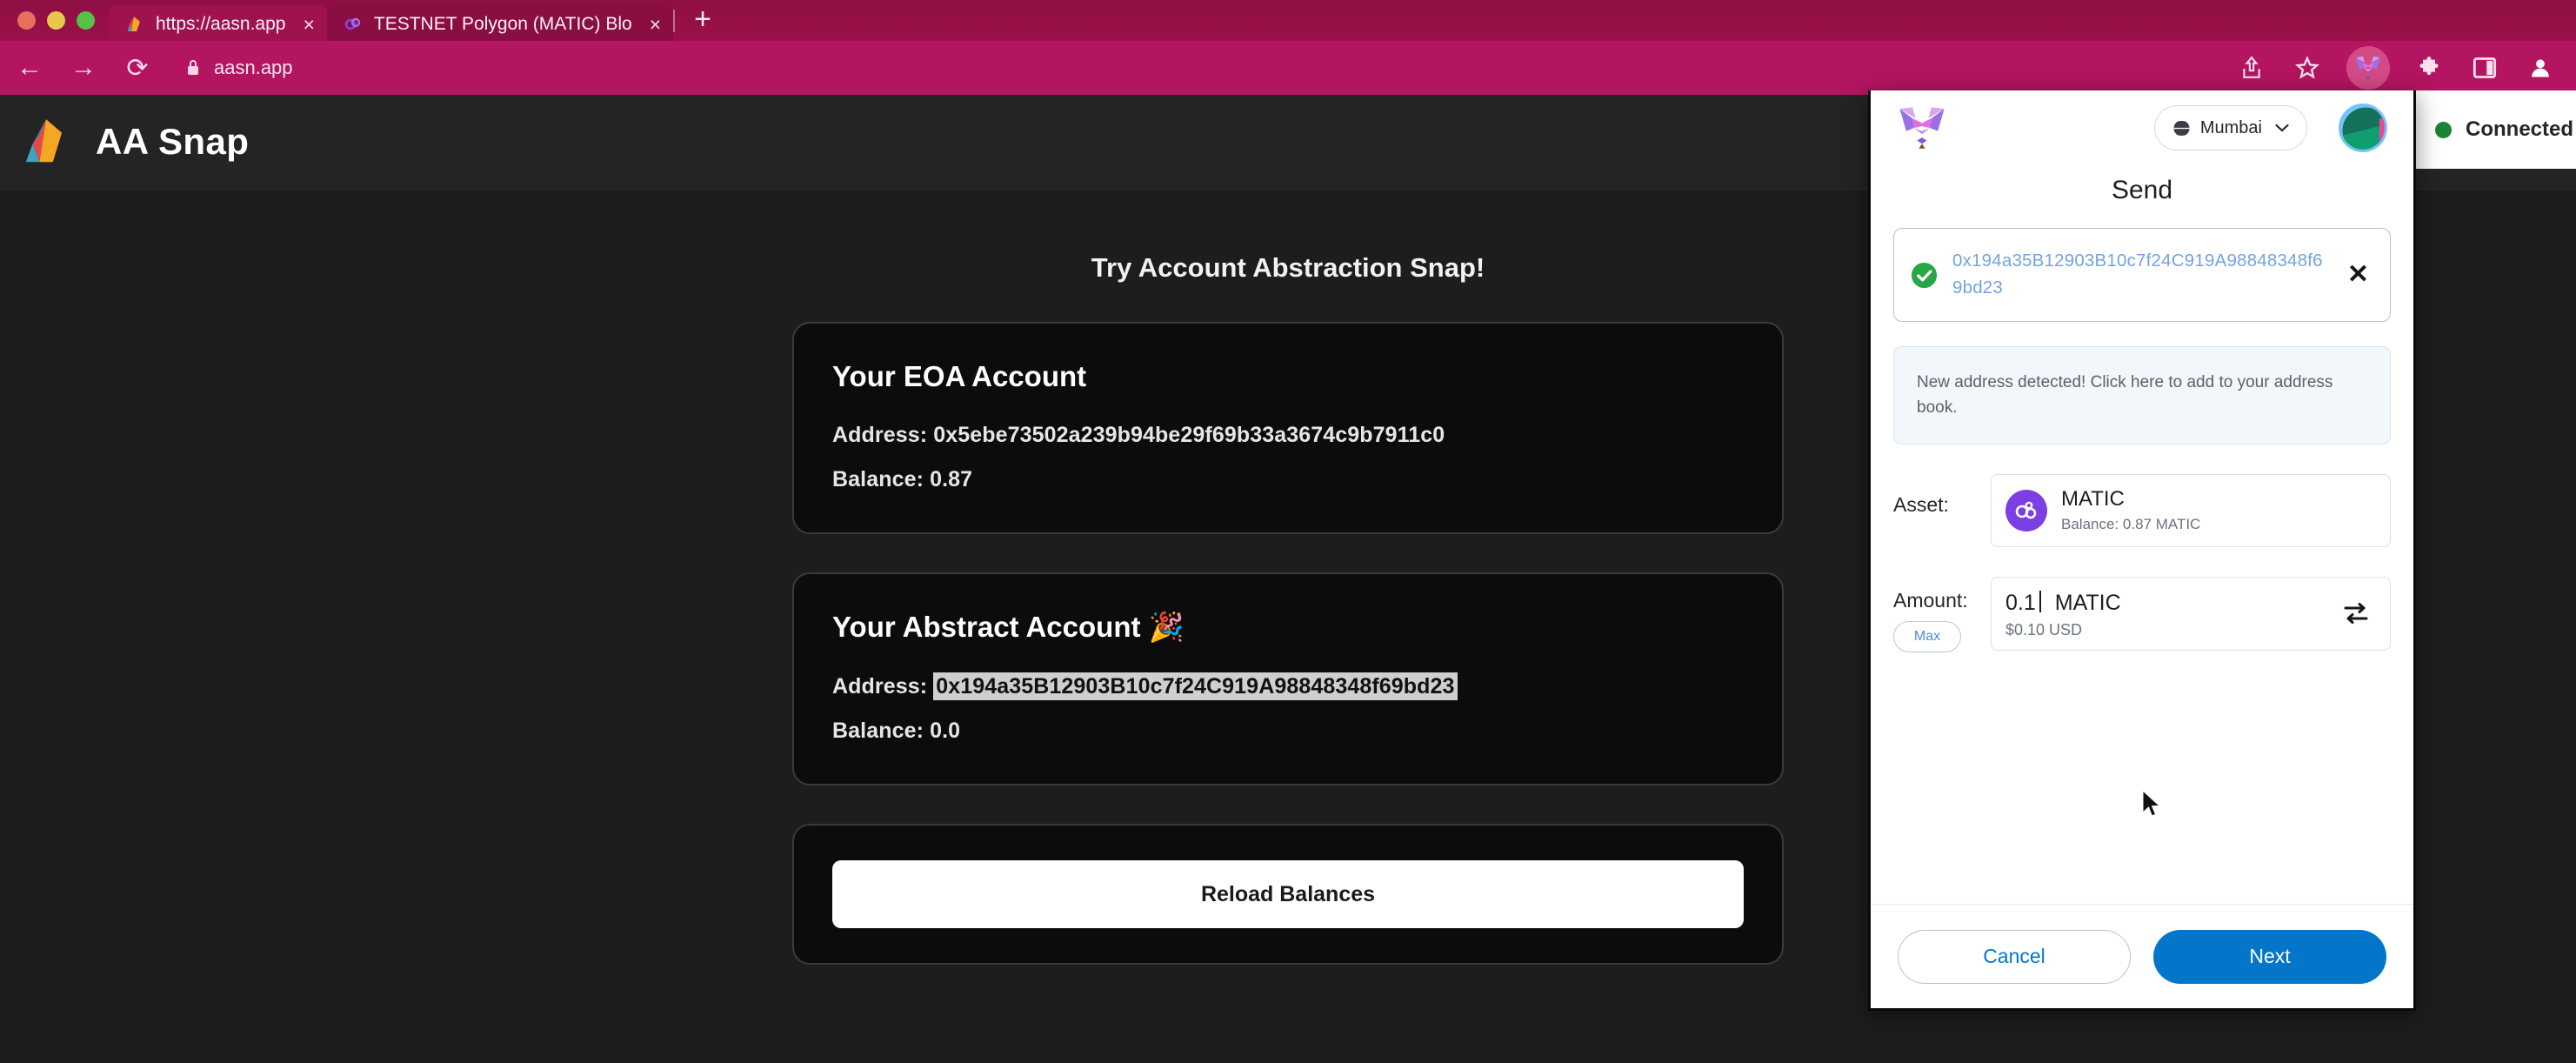 This screenshot has height=1063, width=2576. What do you see at coordinates (1288, 479) in the screenshot?
I see `eoa-balance-line: Balance: 0.87` at bounding box center [1288, 479].